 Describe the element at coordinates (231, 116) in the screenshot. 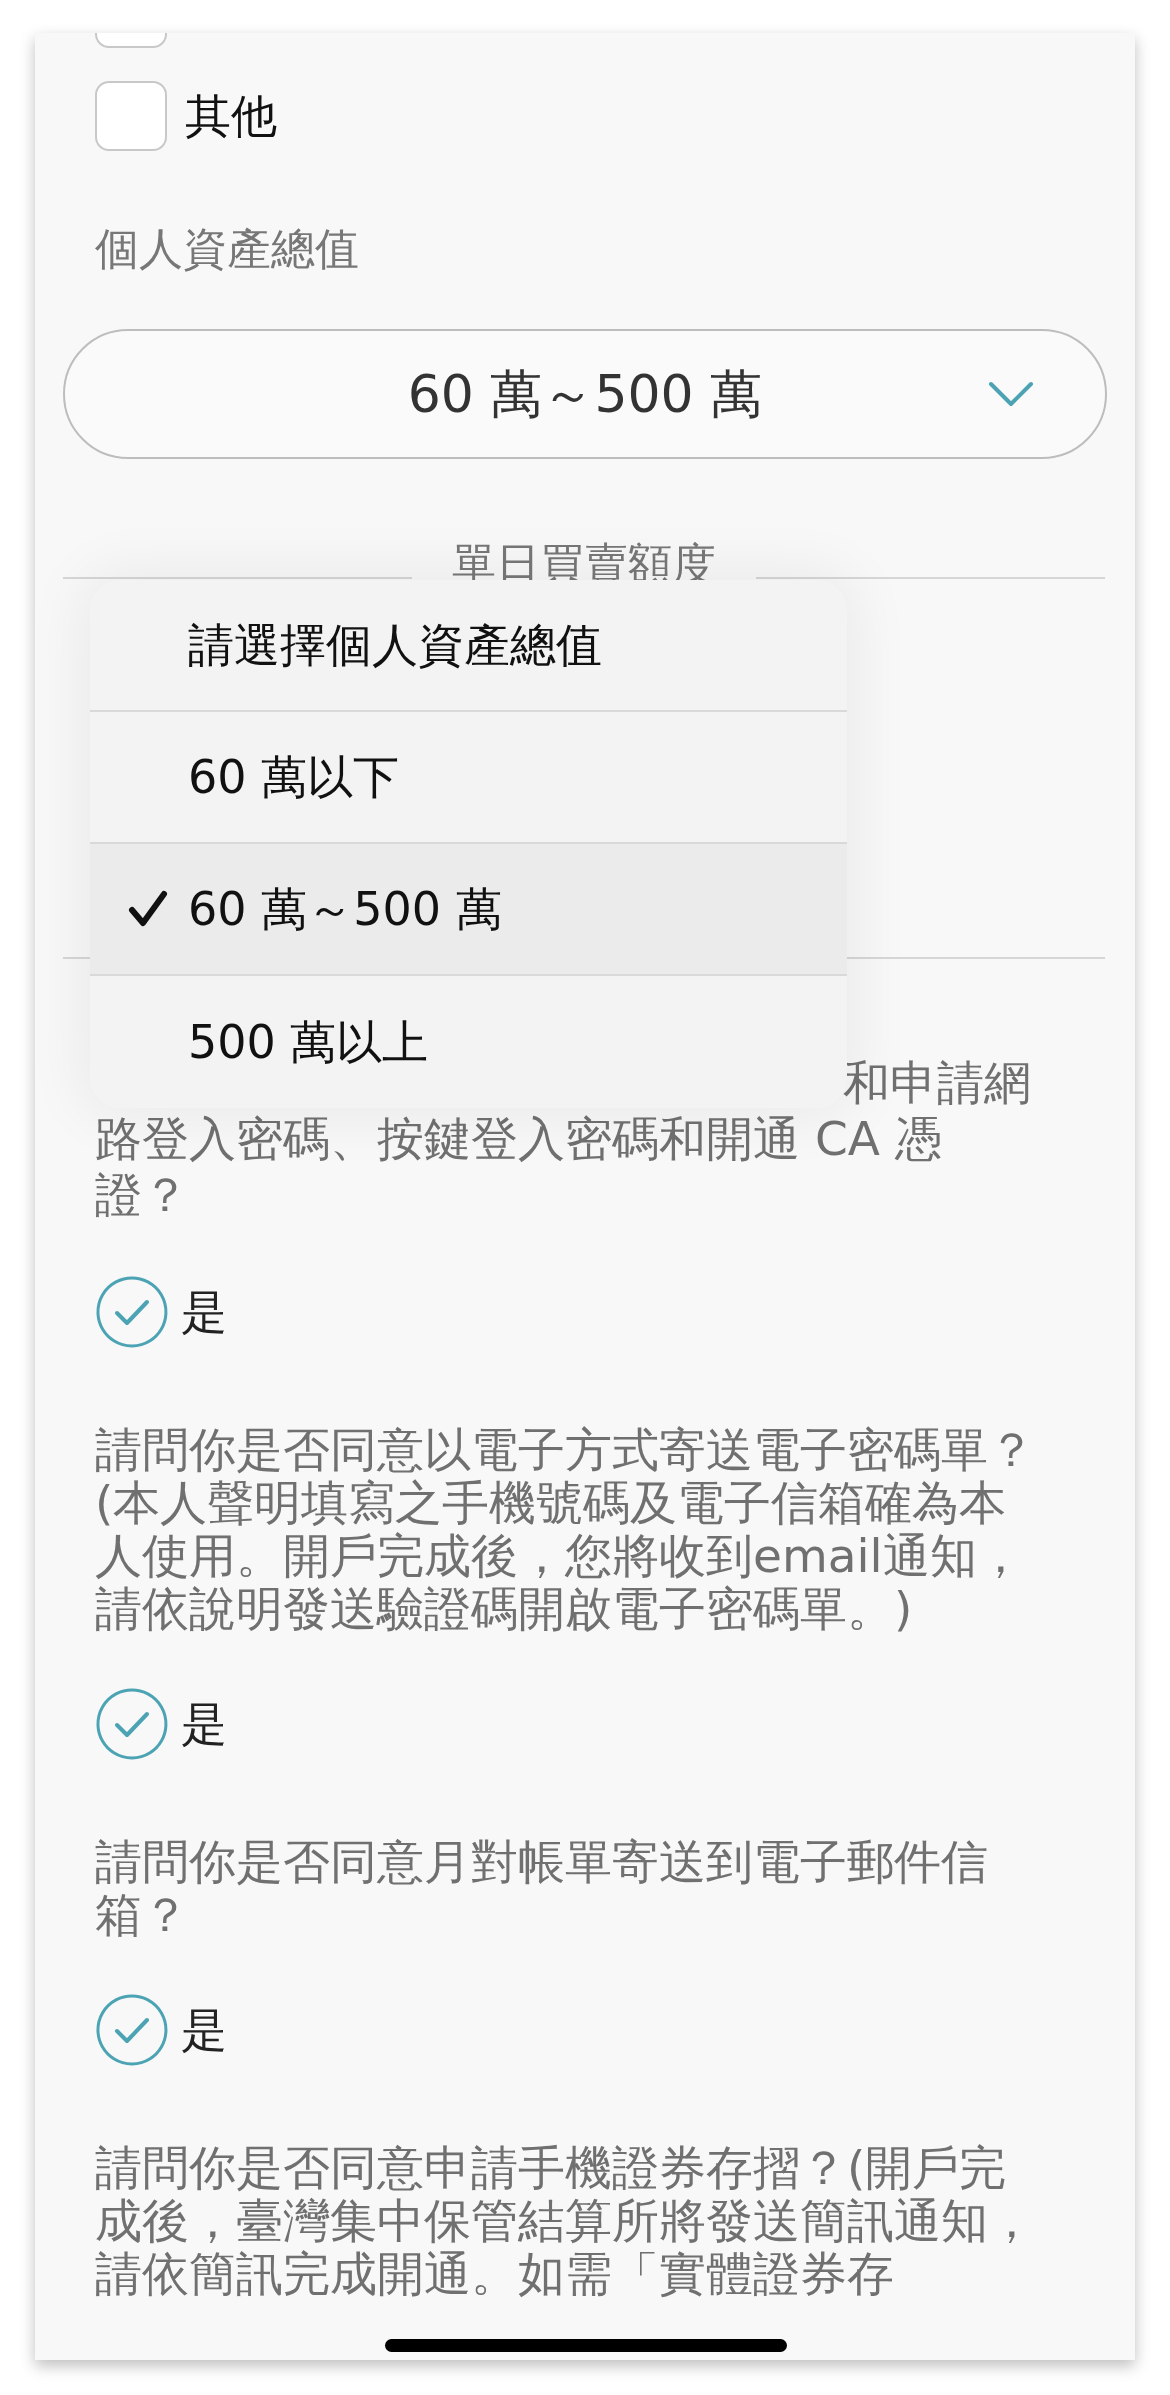

I see `checkbox-label: 其他` at that location.